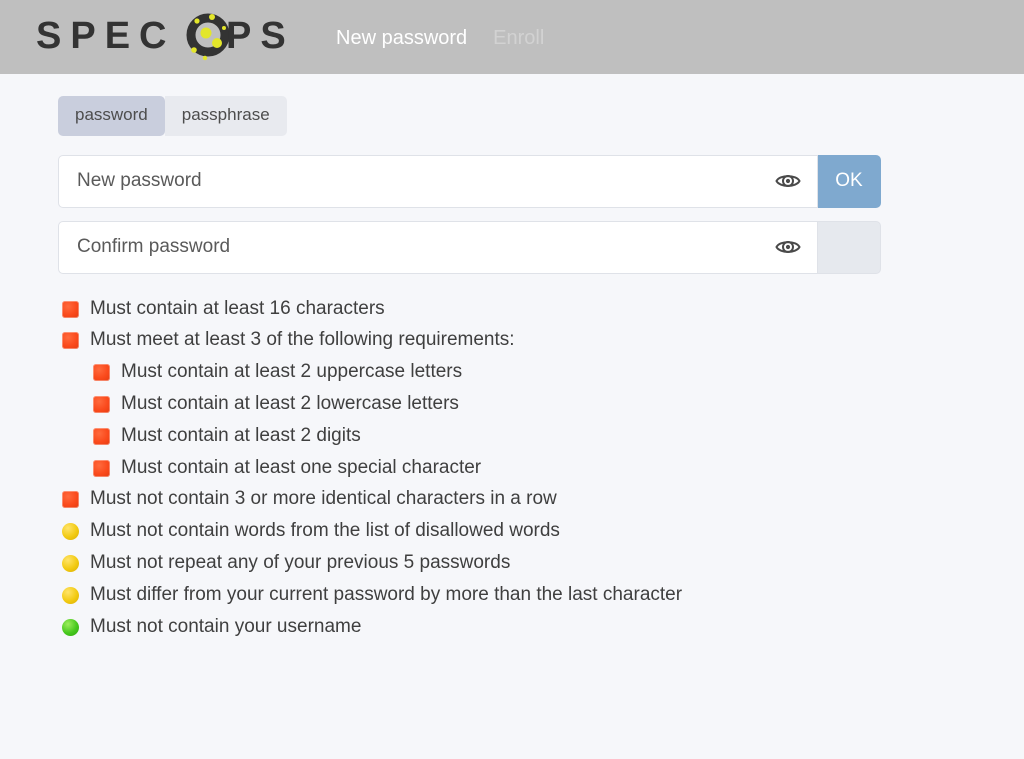 This screenshot has width=1024, height=759. Describe the element at coordinates (543, 309) in the screenshot. I see `requirement-item: Must contain at least 16 characters` at that location.